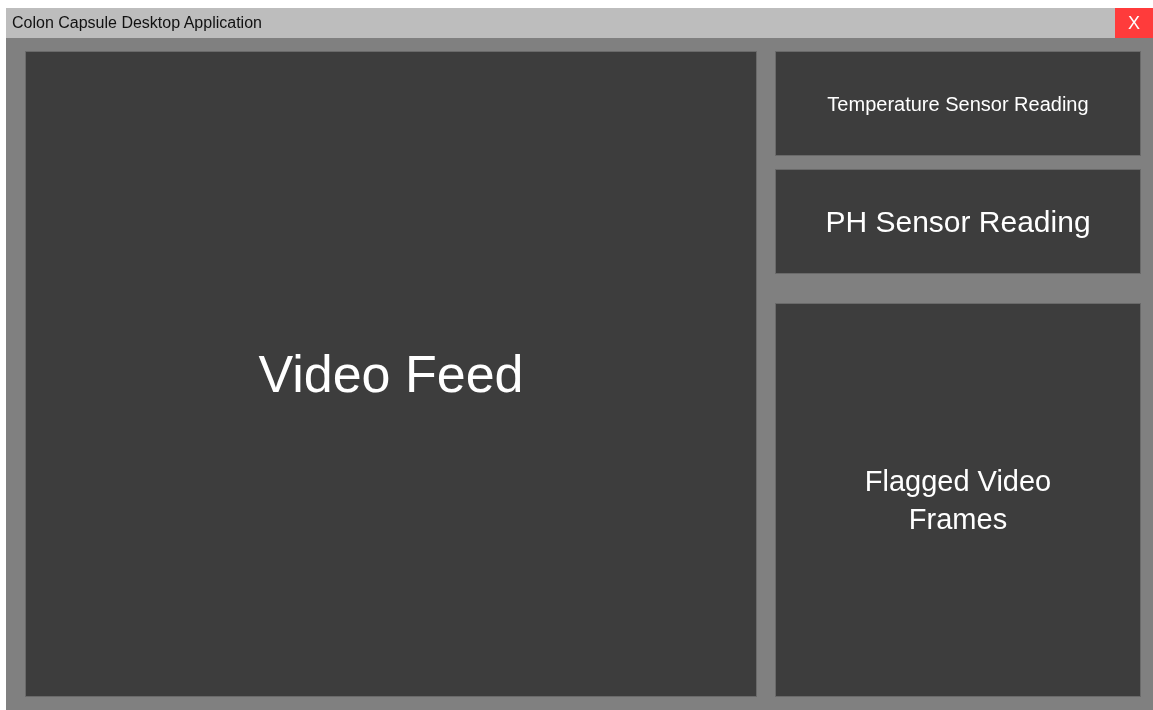 This screenshot has height=710, width=1153. Describe the element at coordinates (958, 500) in the screenshot. I see `panel-label: Flagged Video Frames` at that location.